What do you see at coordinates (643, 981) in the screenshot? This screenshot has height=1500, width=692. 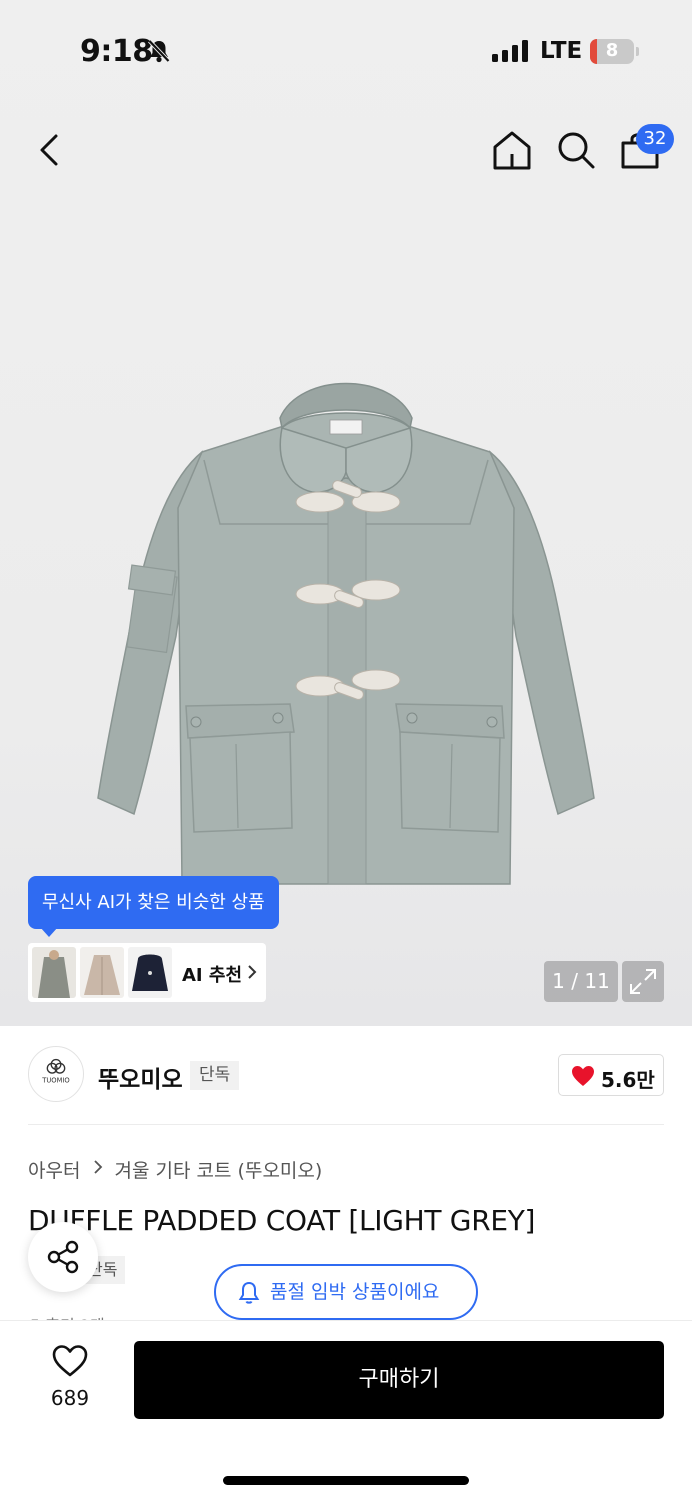 I see `expand-arrows-icon` at bounding box center [643, 981].